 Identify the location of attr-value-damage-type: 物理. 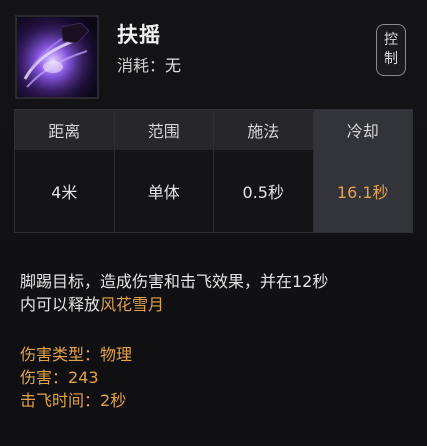
(116, 354).